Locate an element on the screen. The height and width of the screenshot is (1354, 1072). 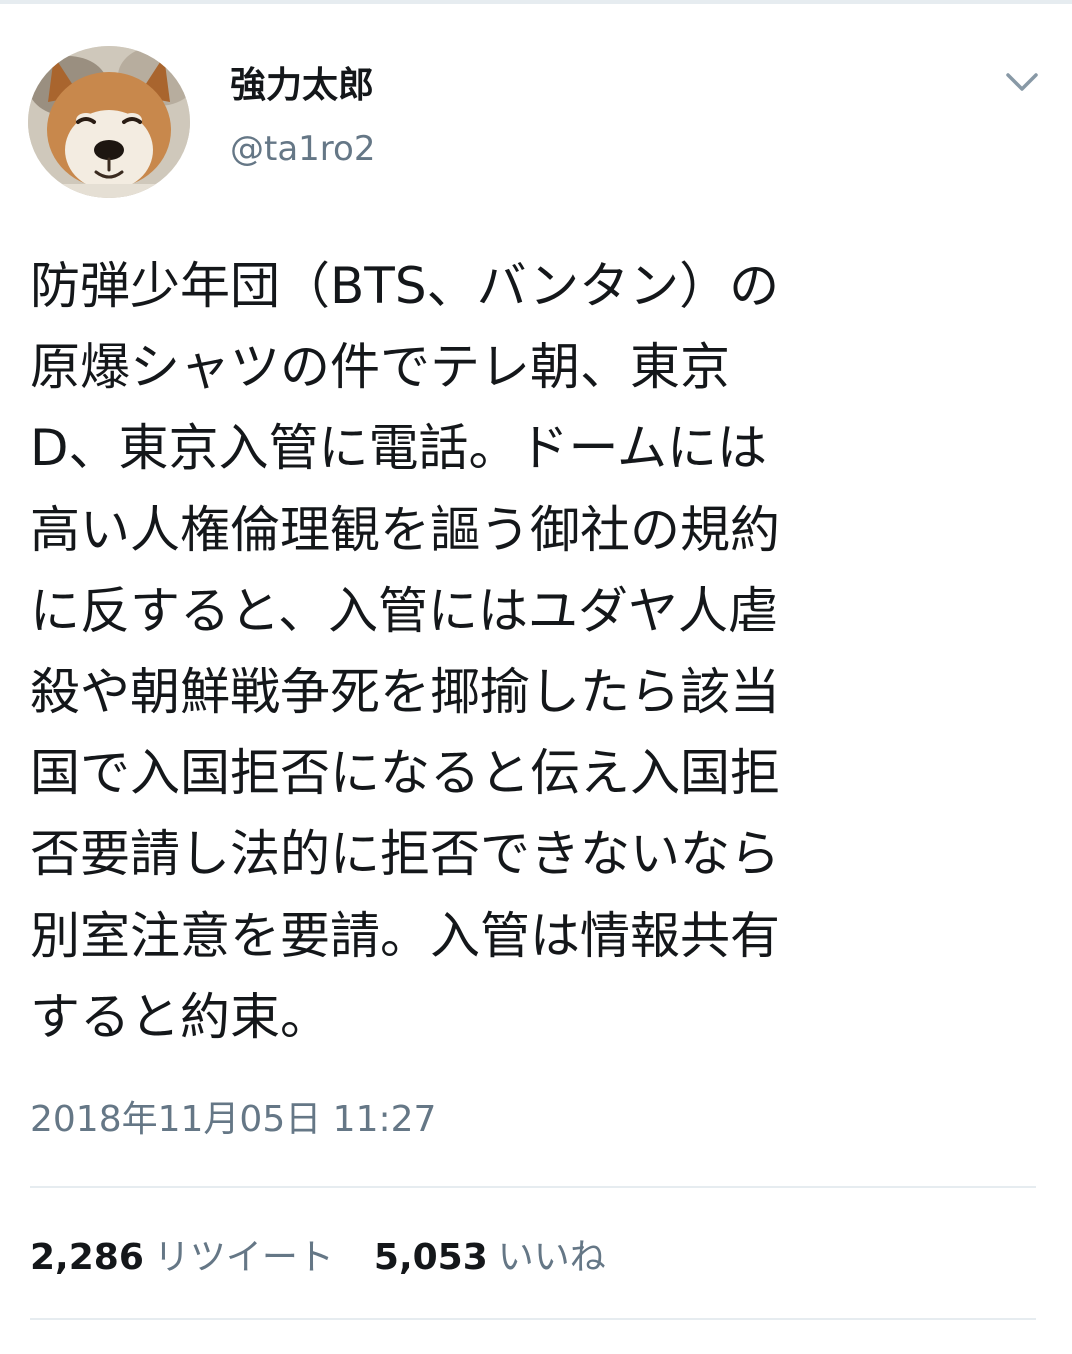
tweet-menu-button is located at coordinates (1022, 82).